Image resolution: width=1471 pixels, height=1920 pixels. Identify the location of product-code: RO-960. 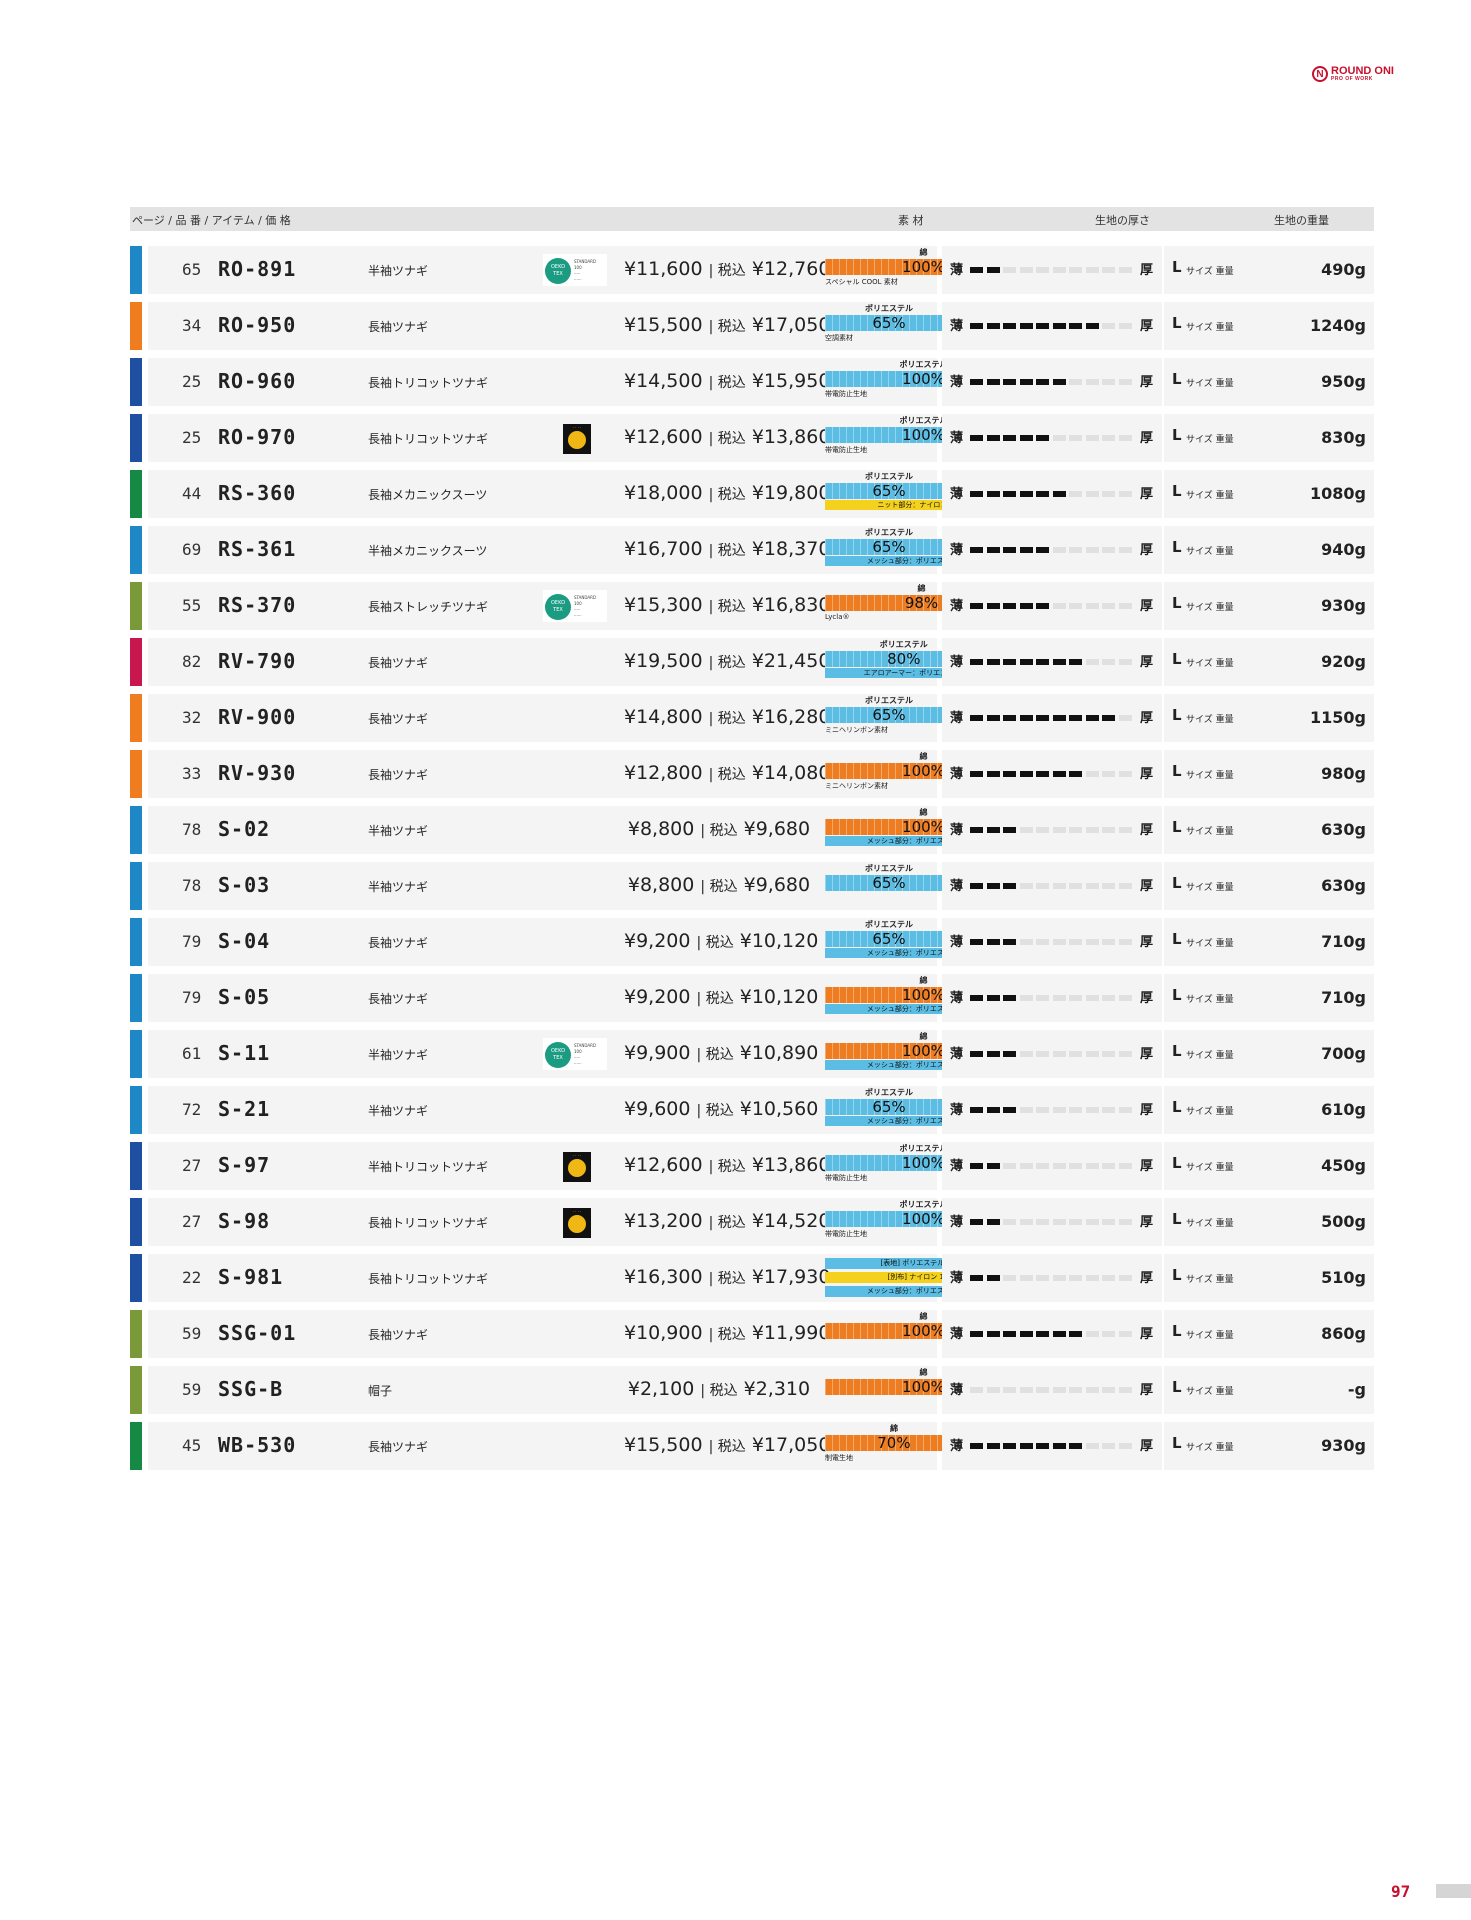
(257, 381).